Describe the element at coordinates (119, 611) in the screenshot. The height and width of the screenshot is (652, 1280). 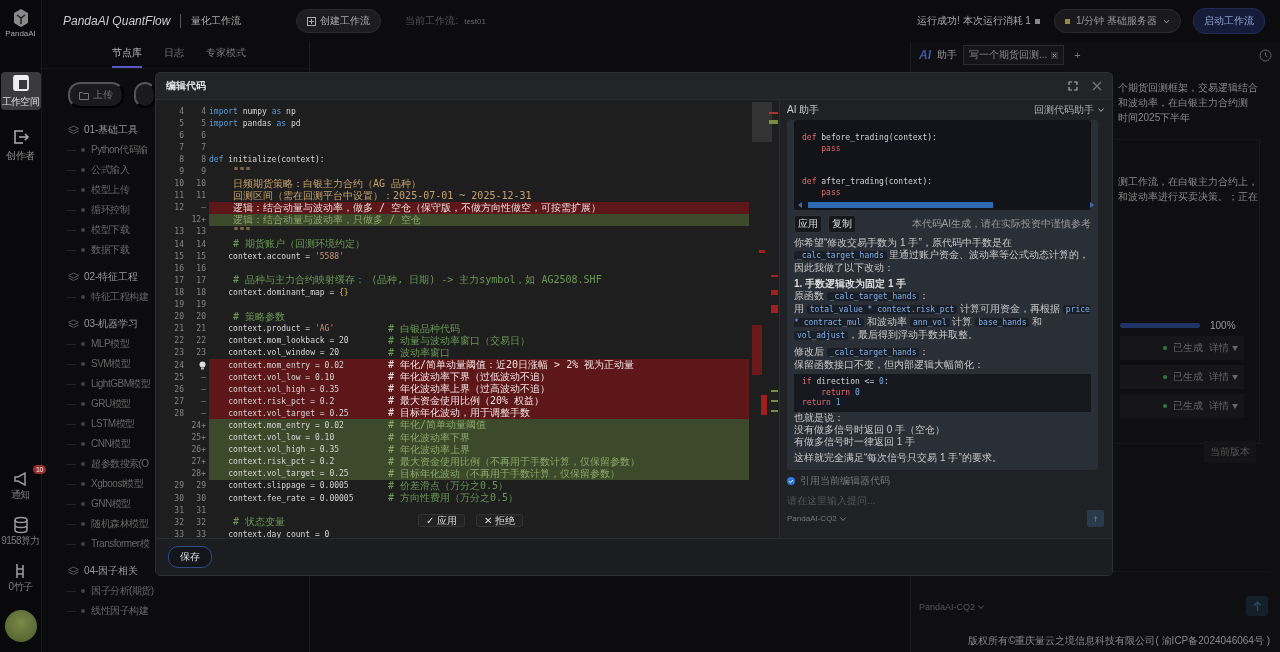
I see `node-item: 线性因子构建` at that location.